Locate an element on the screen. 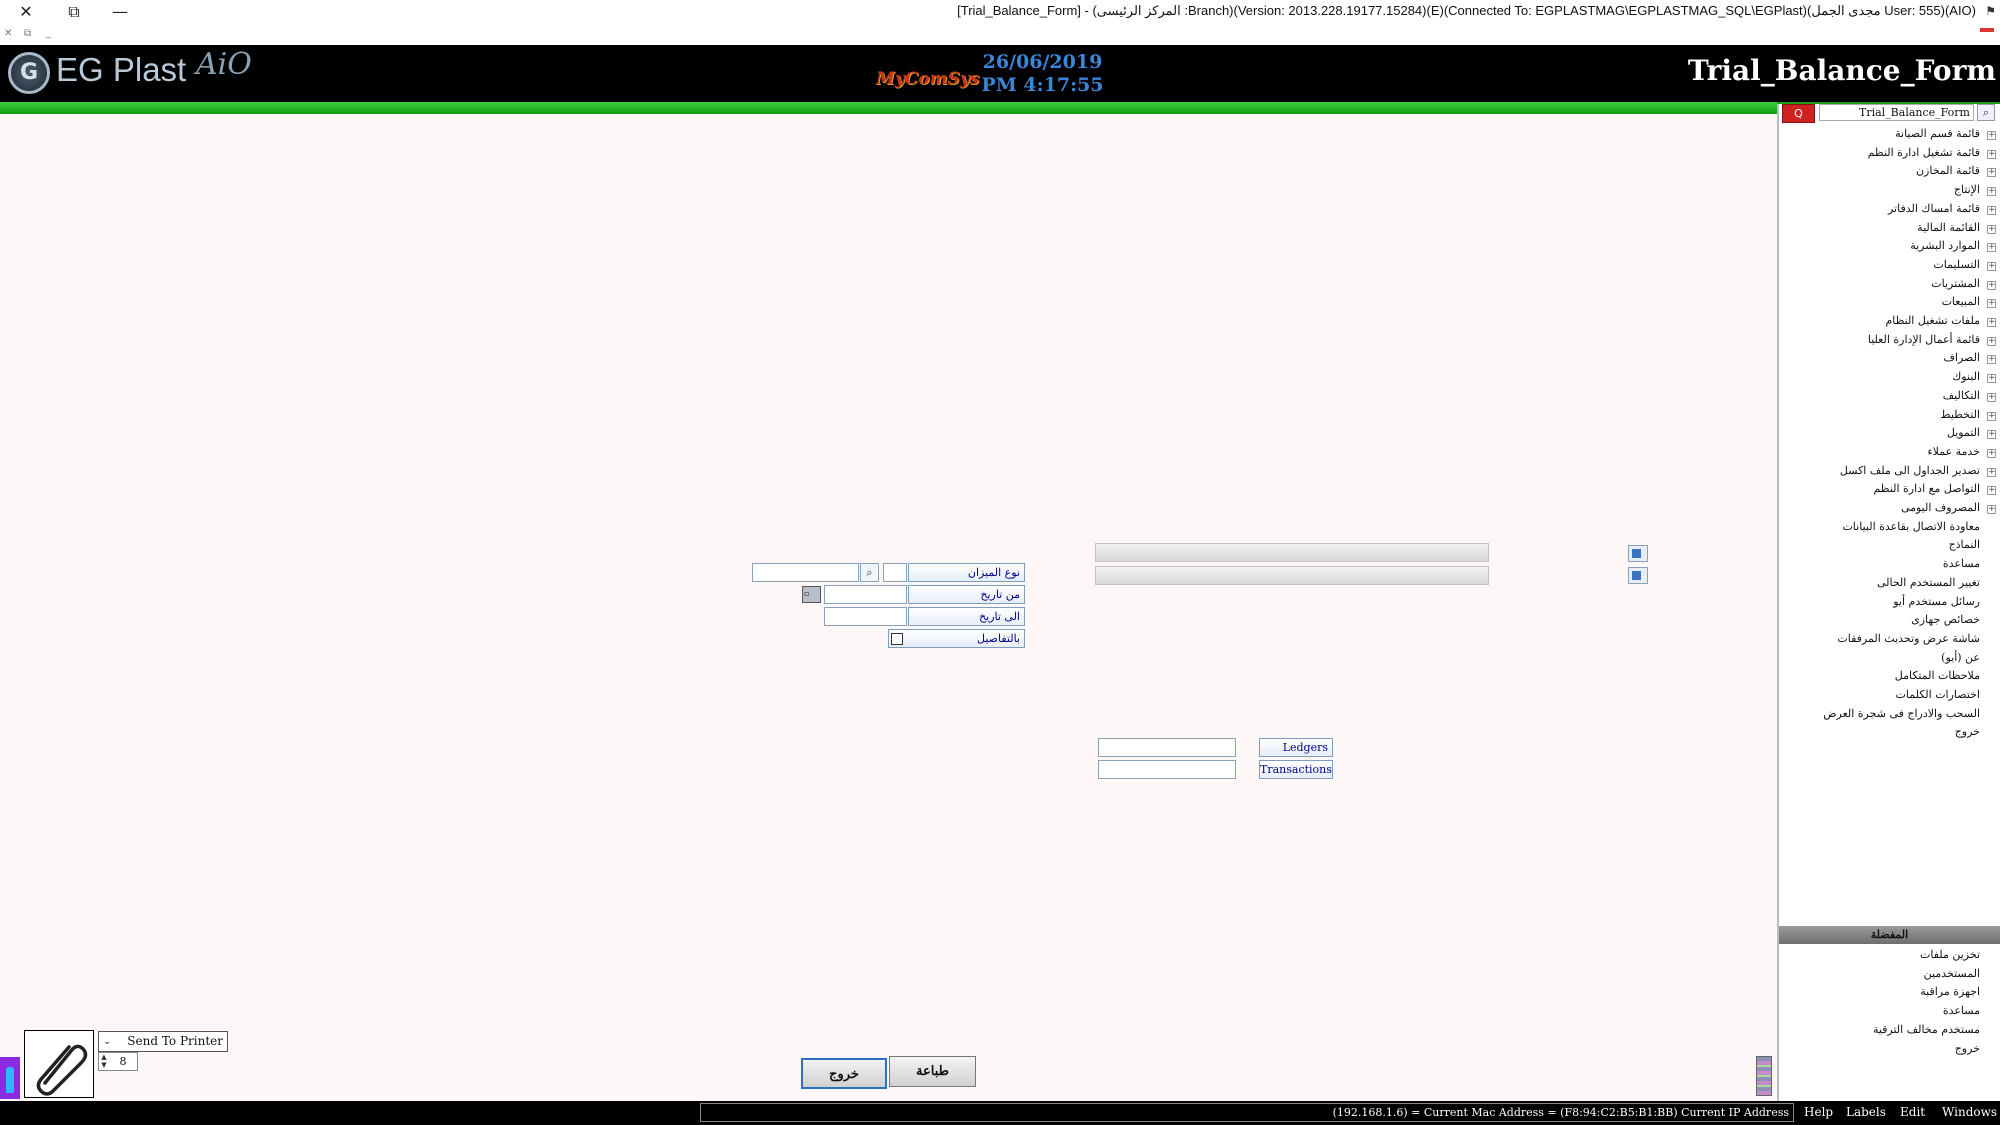  menu-tree-item: قائمة تشغيل ادارة النظم is located at coordinates (1924, 152).